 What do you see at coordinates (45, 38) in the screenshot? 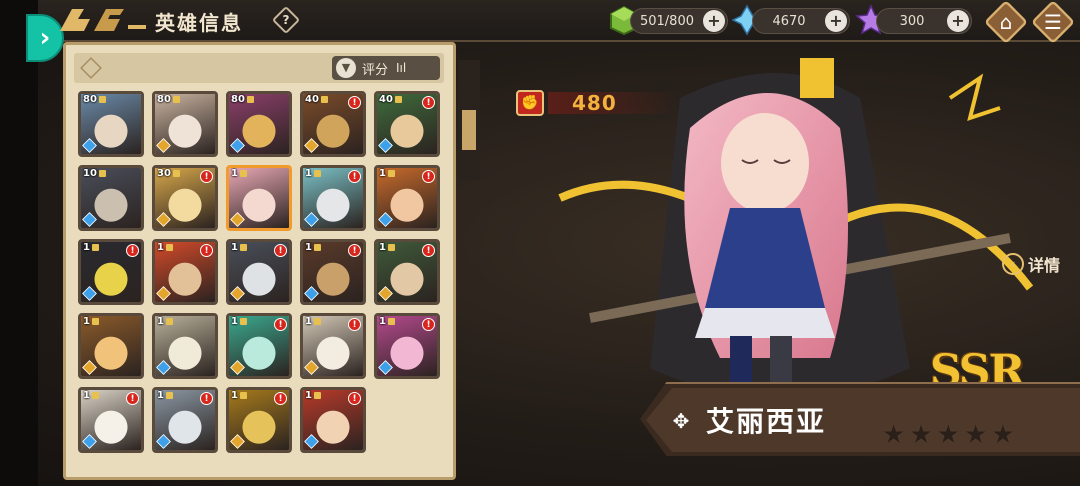
I see `chevron-right-icon: ›` at bounding box center [45, 38].